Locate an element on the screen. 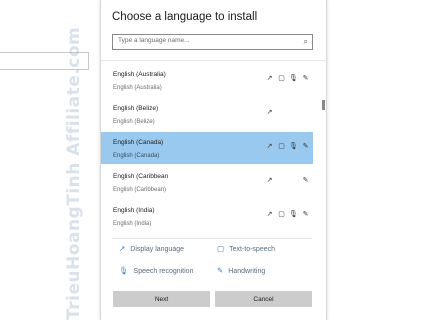 This screenshot has height=320, width=424. legend-divider is located at coordinates (212, 238).